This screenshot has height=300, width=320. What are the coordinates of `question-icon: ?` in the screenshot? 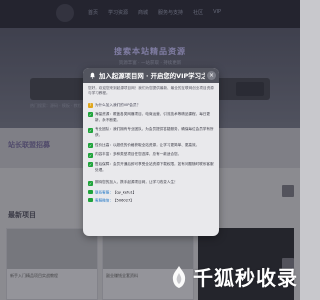 It's located at (90, 106).